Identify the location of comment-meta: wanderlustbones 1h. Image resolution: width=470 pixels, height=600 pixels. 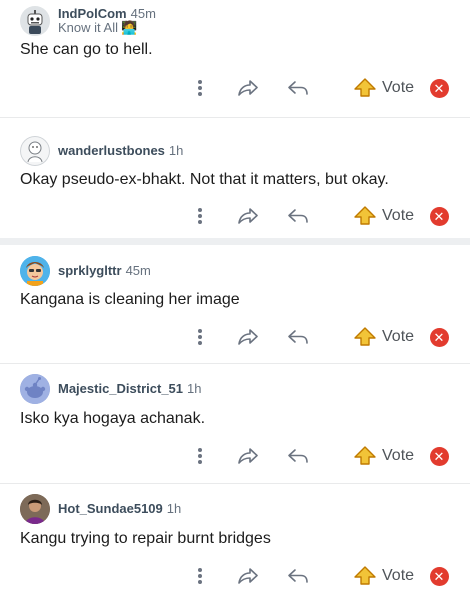
(120, 151).